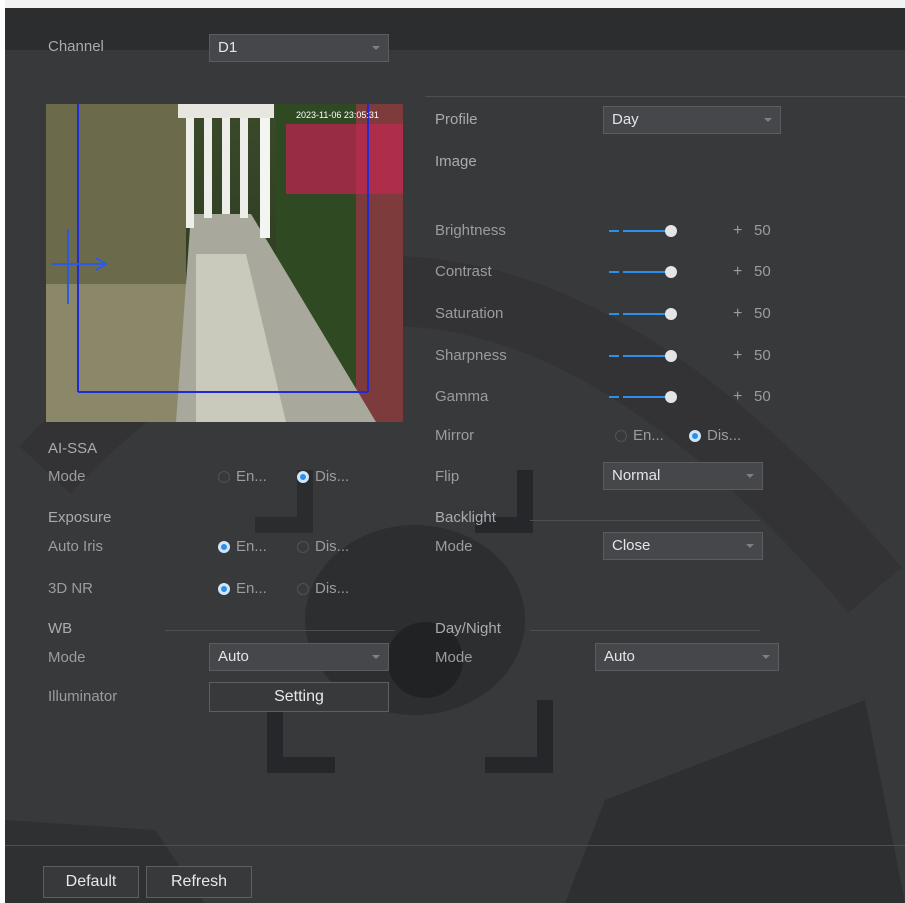 Image resolution: width=905 pixels, height=903 pixels. I want to click on slider-label: Brightness, so click(470, 230).